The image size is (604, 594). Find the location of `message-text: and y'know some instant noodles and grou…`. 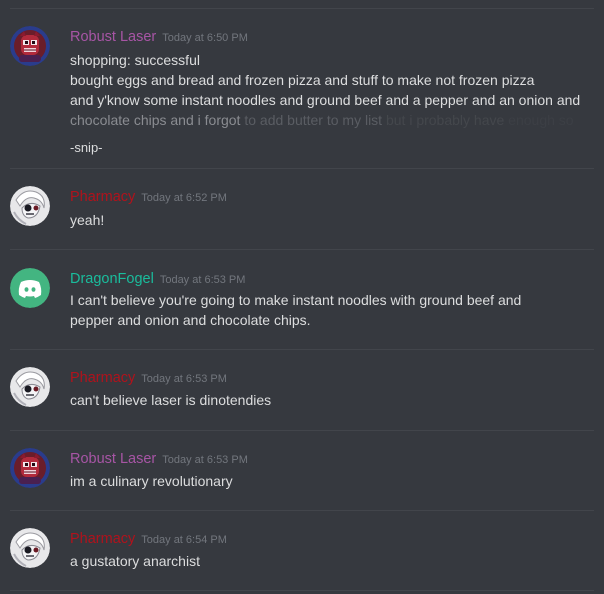

message-text: and y'know some instant noodles and grou… is located at coordinates (325, 100).